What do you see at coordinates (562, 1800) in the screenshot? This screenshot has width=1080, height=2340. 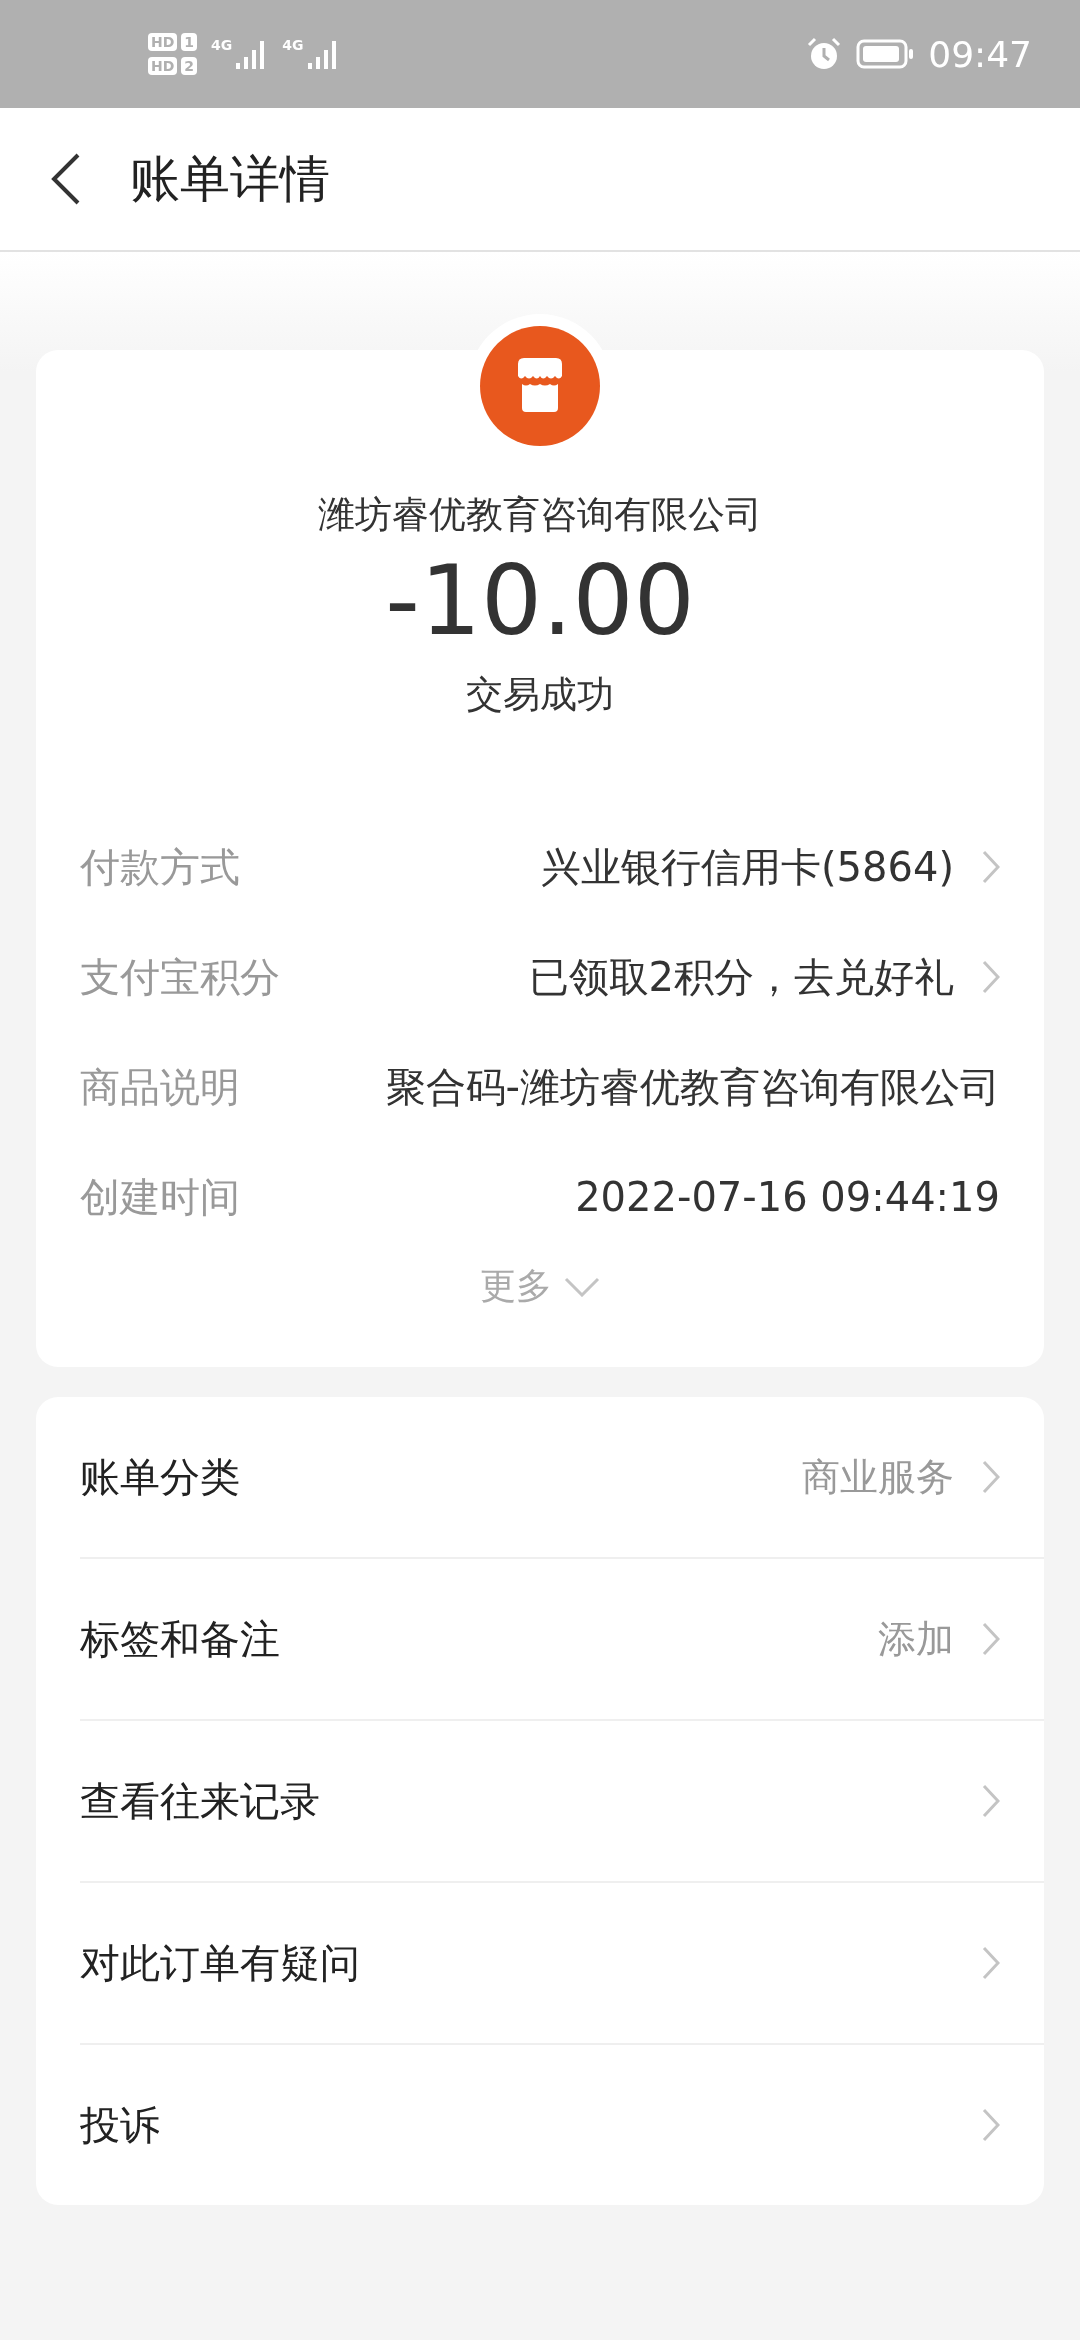 I see `menu-item: 查看往来记录` at bounding box center [562, 1800].